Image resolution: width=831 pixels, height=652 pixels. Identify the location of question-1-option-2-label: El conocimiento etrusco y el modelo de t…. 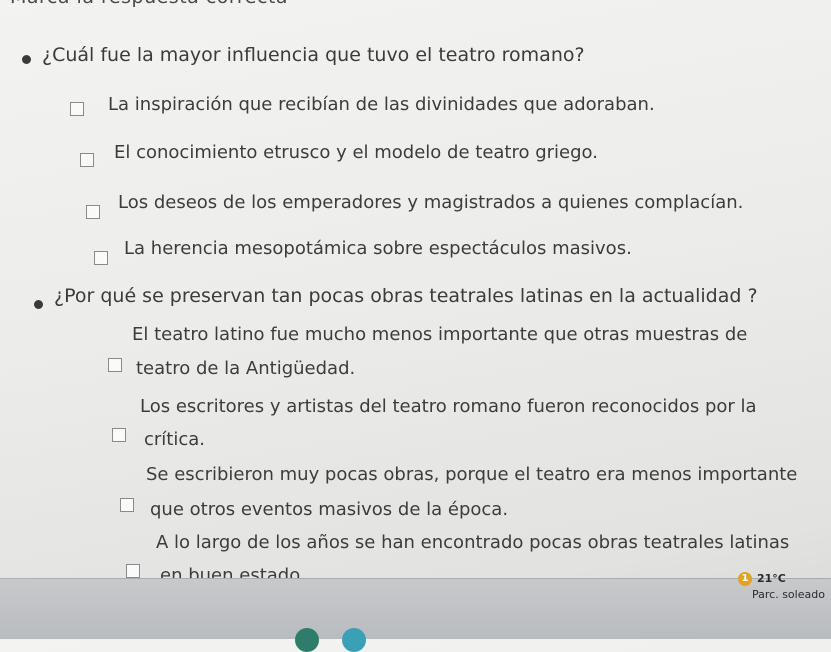
(356, 153).